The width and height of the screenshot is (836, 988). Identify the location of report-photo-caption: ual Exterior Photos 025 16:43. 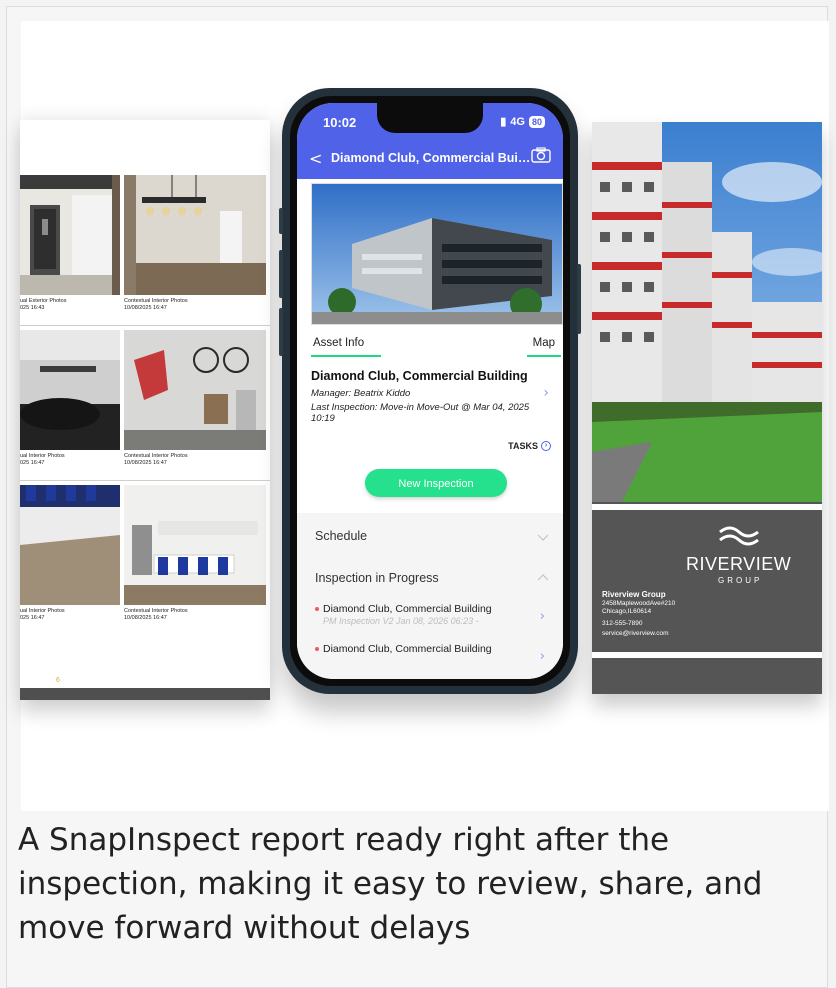
(43, 304).